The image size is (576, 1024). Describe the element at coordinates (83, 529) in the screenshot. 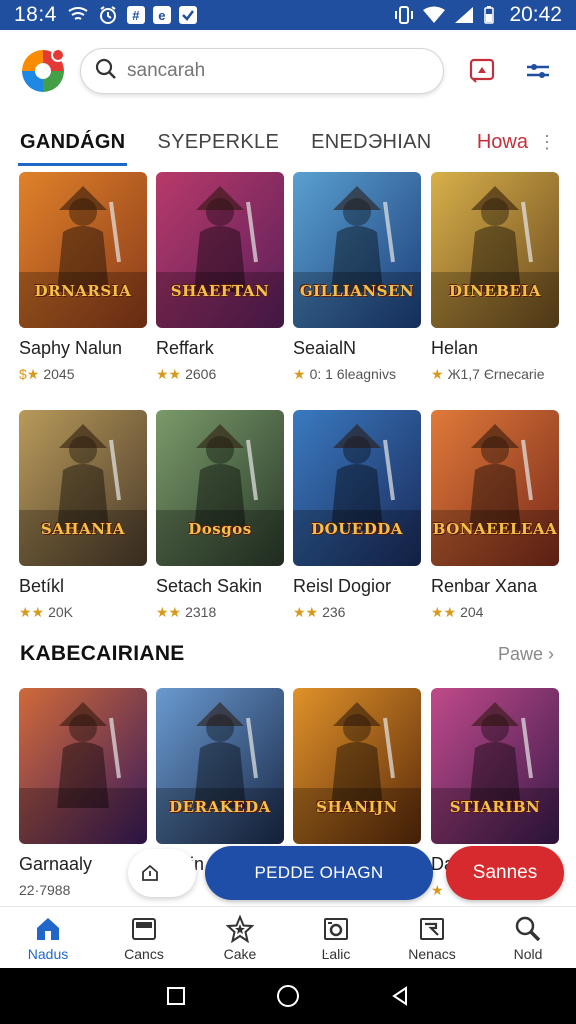

I see `game-art-title: SAHANIA` at that location.